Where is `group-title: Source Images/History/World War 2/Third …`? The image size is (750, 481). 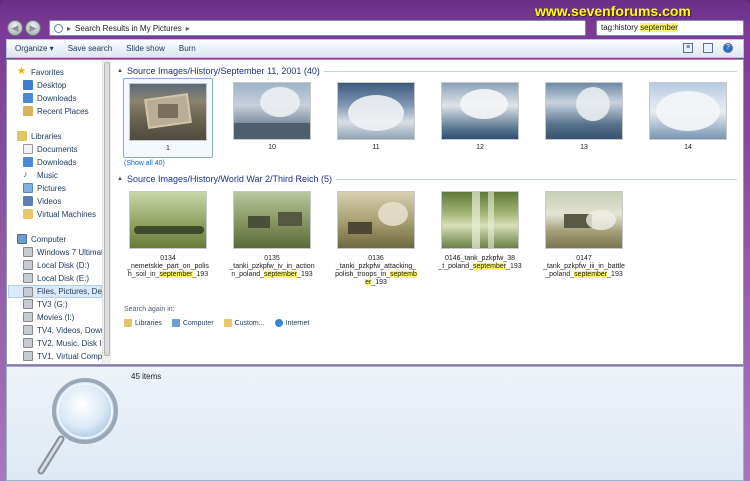 group-title: Source Images/History/World War 2/Third … is located at coordinates (229, 179).